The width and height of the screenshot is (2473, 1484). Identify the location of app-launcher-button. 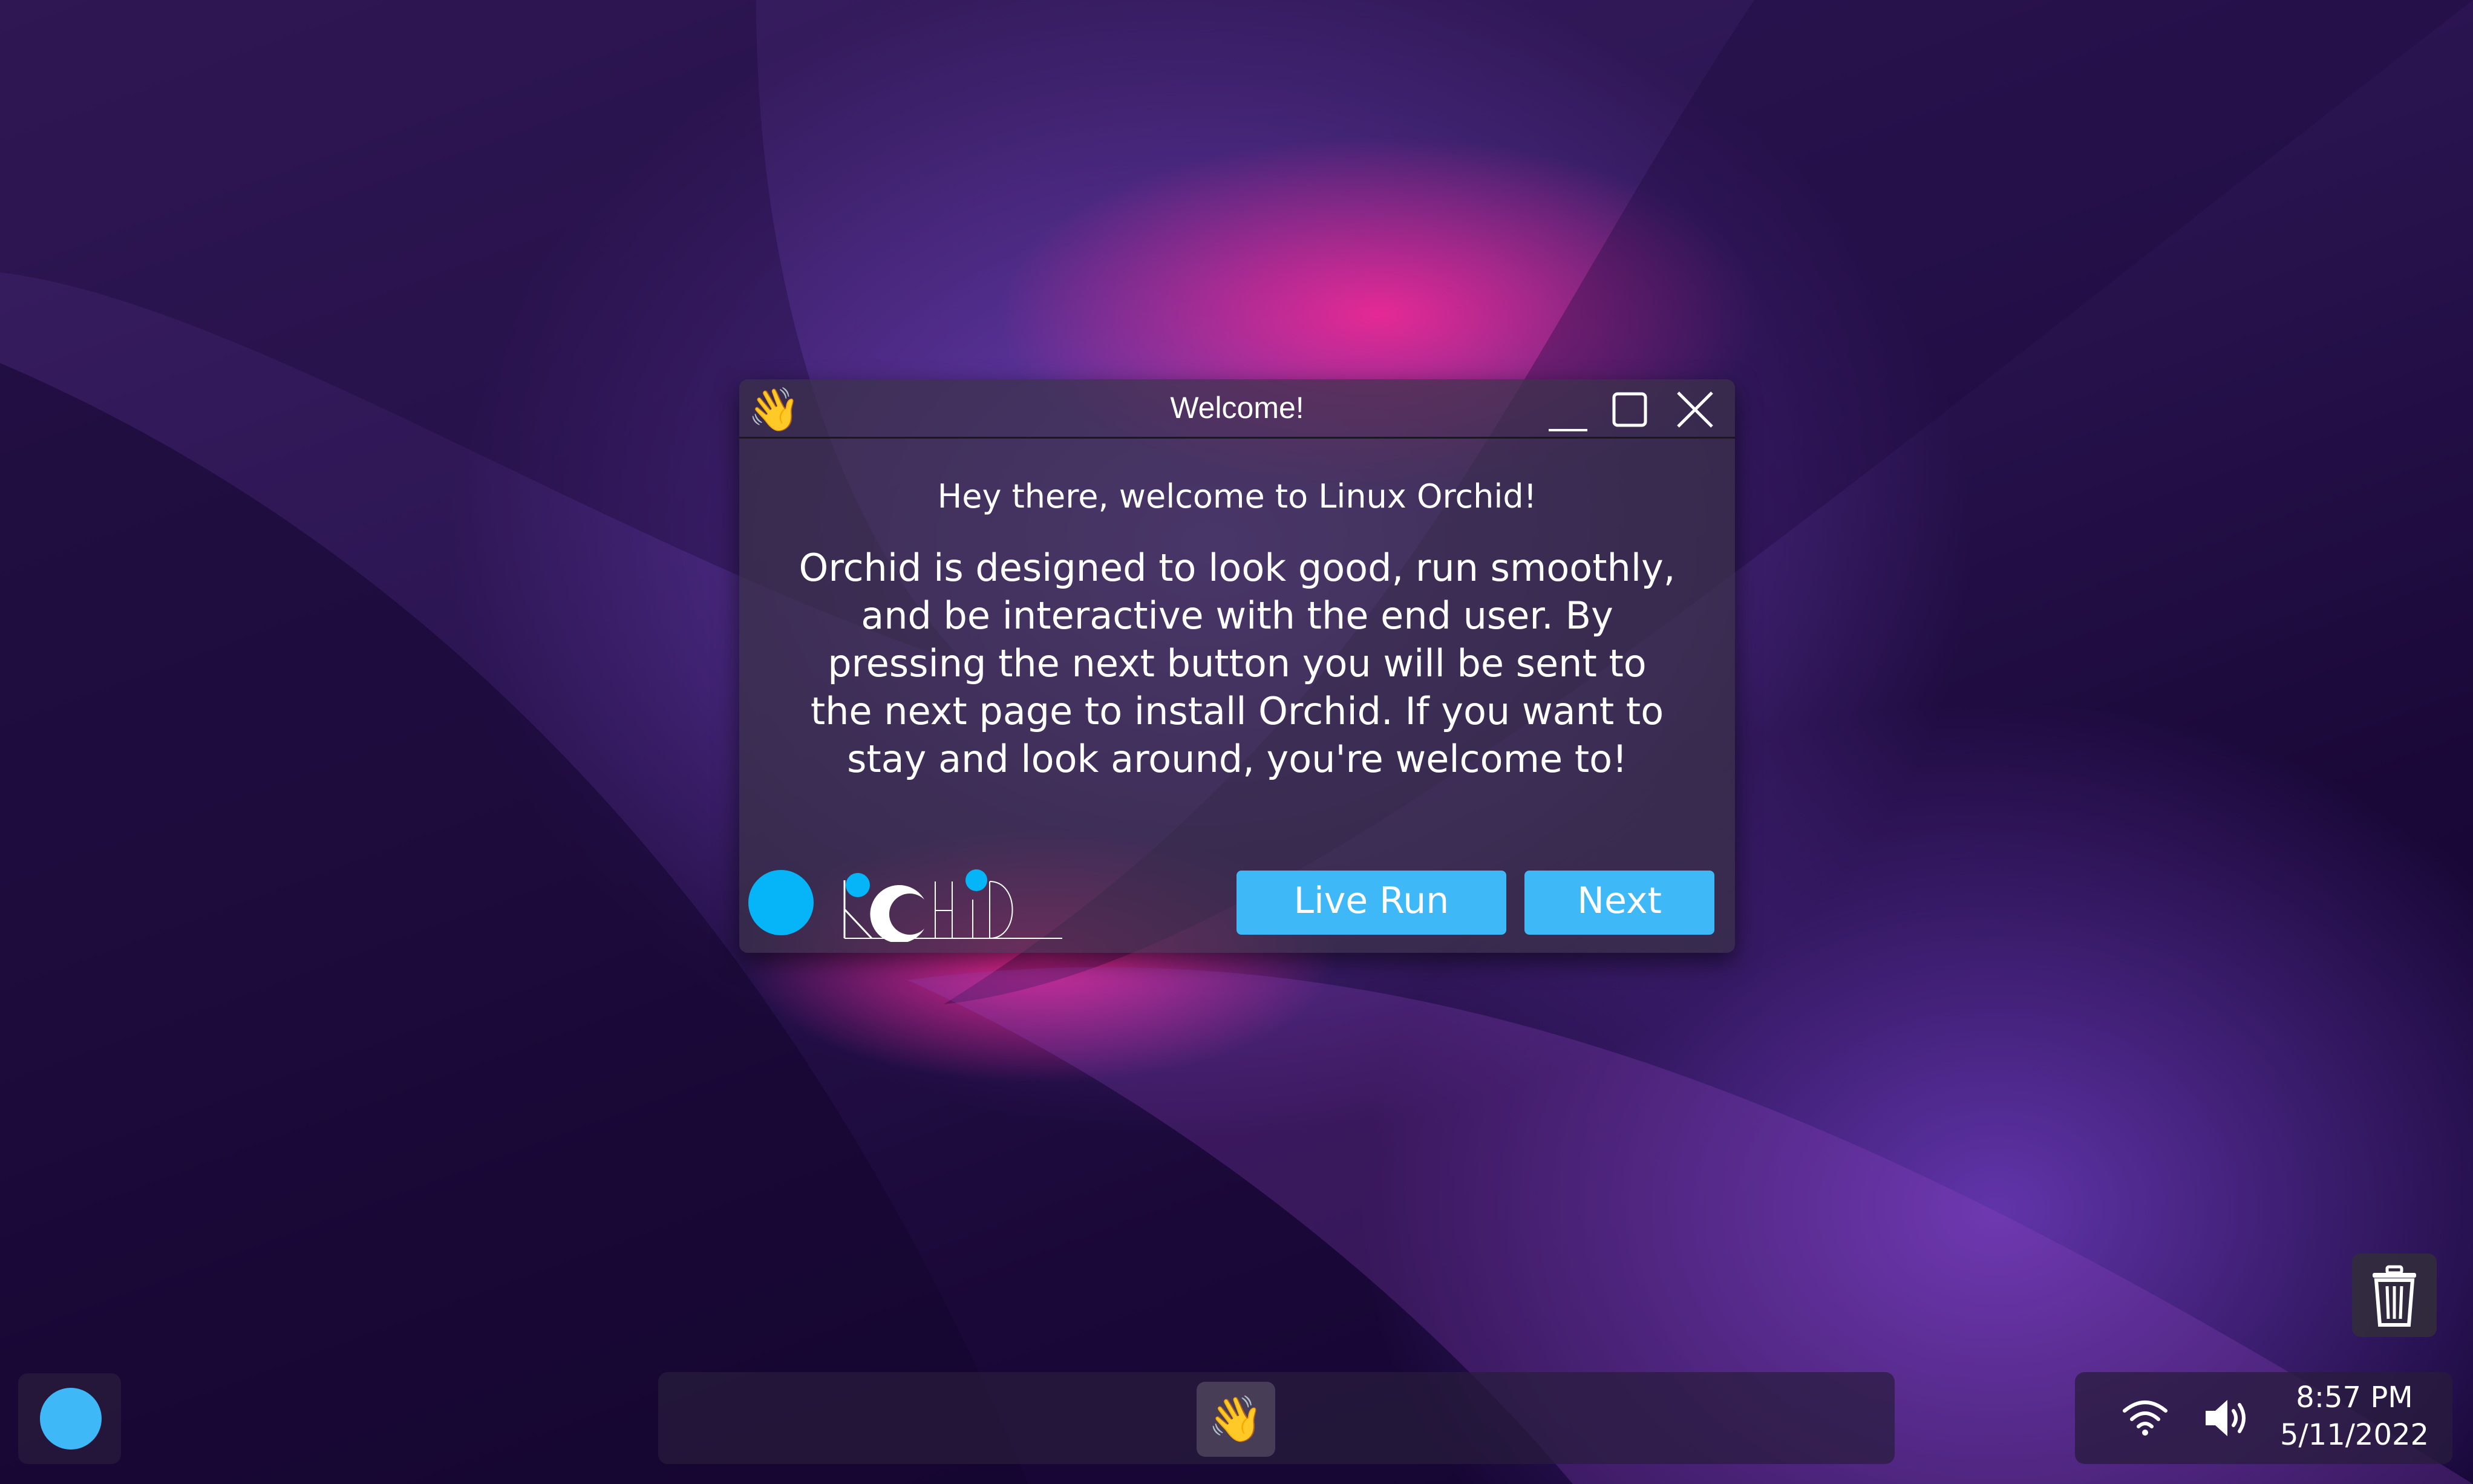
(69, 1418).